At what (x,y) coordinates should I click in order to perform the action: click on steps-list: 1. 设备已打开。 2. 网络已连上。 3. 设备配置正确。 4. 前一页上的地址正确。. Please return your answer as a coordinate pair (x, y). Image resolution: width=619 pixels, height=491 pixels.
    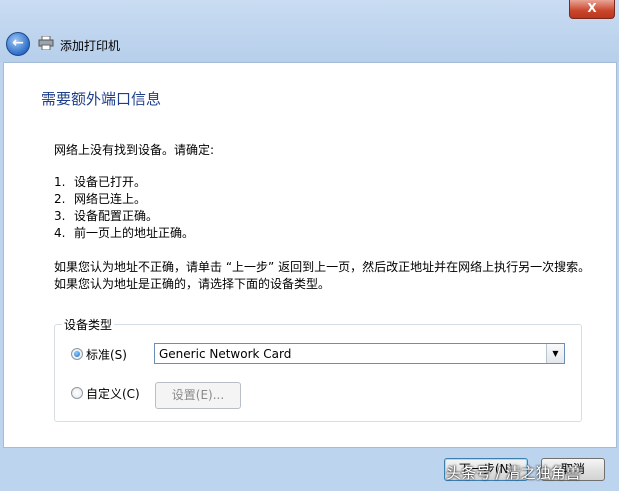
    Looking at the image, I should click on (124, 208).